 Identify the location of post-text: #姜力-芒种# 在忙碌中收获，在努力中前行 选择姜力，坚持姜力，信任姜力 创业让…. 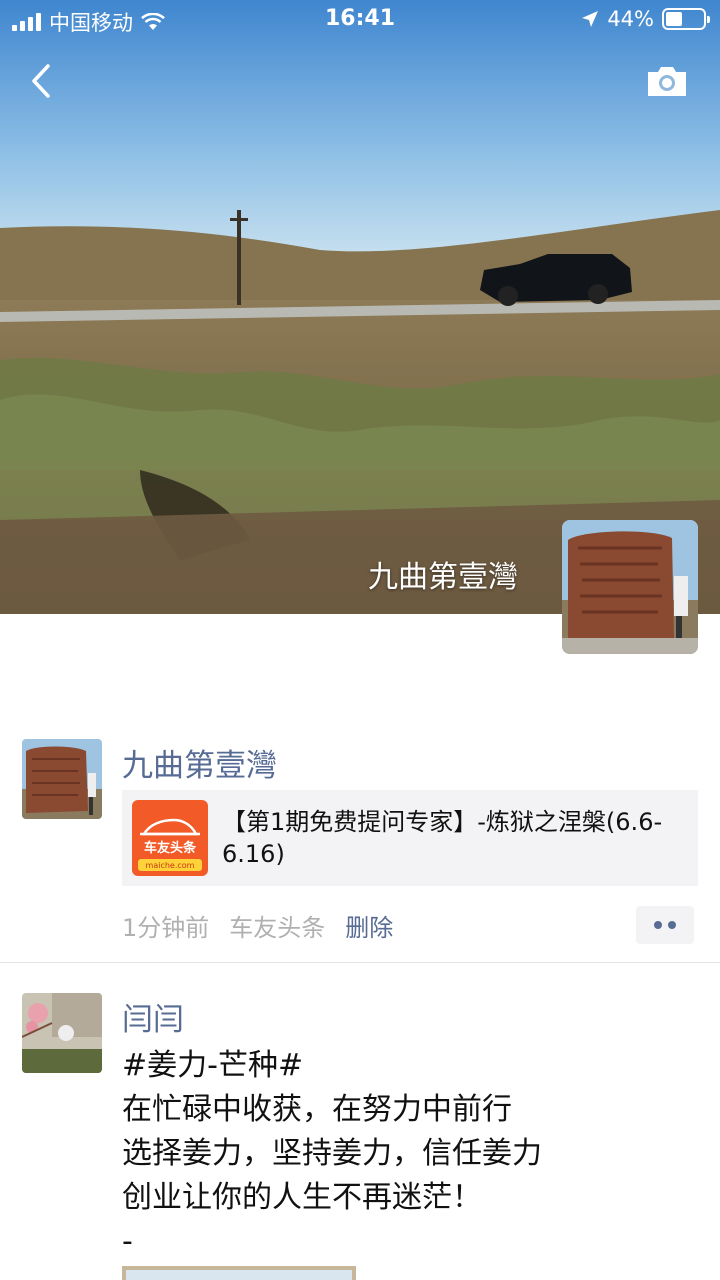
(332, 1153).